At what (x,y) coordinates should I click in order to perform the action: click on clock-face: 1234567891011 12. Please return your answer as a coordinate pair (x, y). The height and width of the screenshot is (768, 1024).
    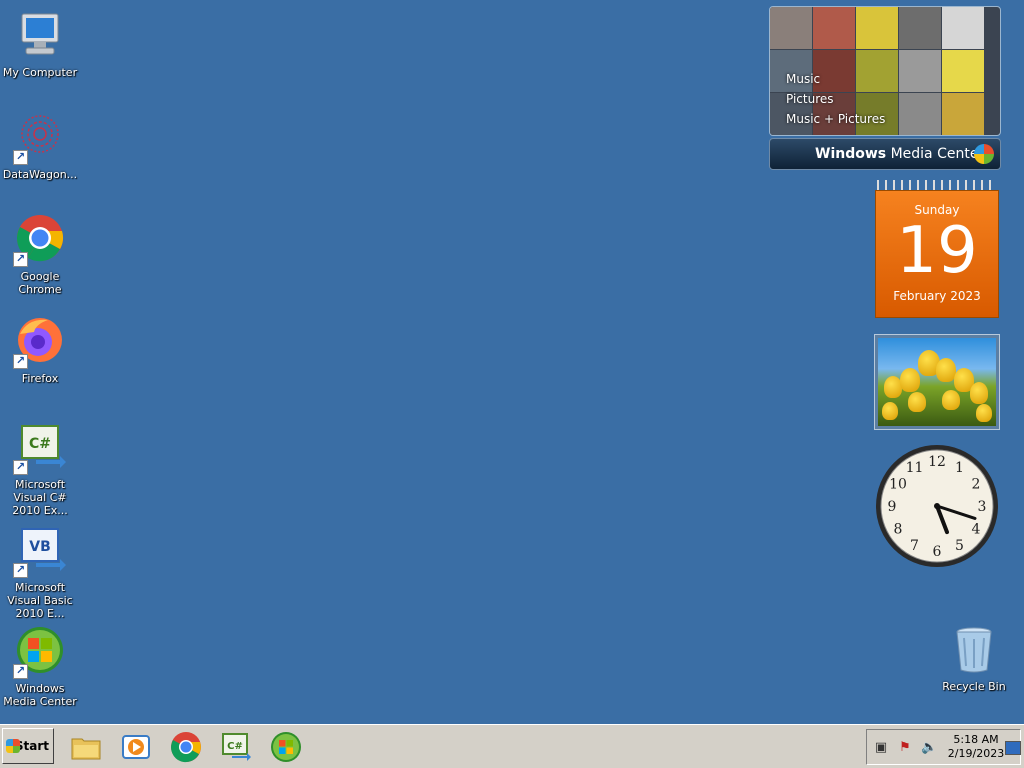
    Looking at the image, I should click on (937, 506).